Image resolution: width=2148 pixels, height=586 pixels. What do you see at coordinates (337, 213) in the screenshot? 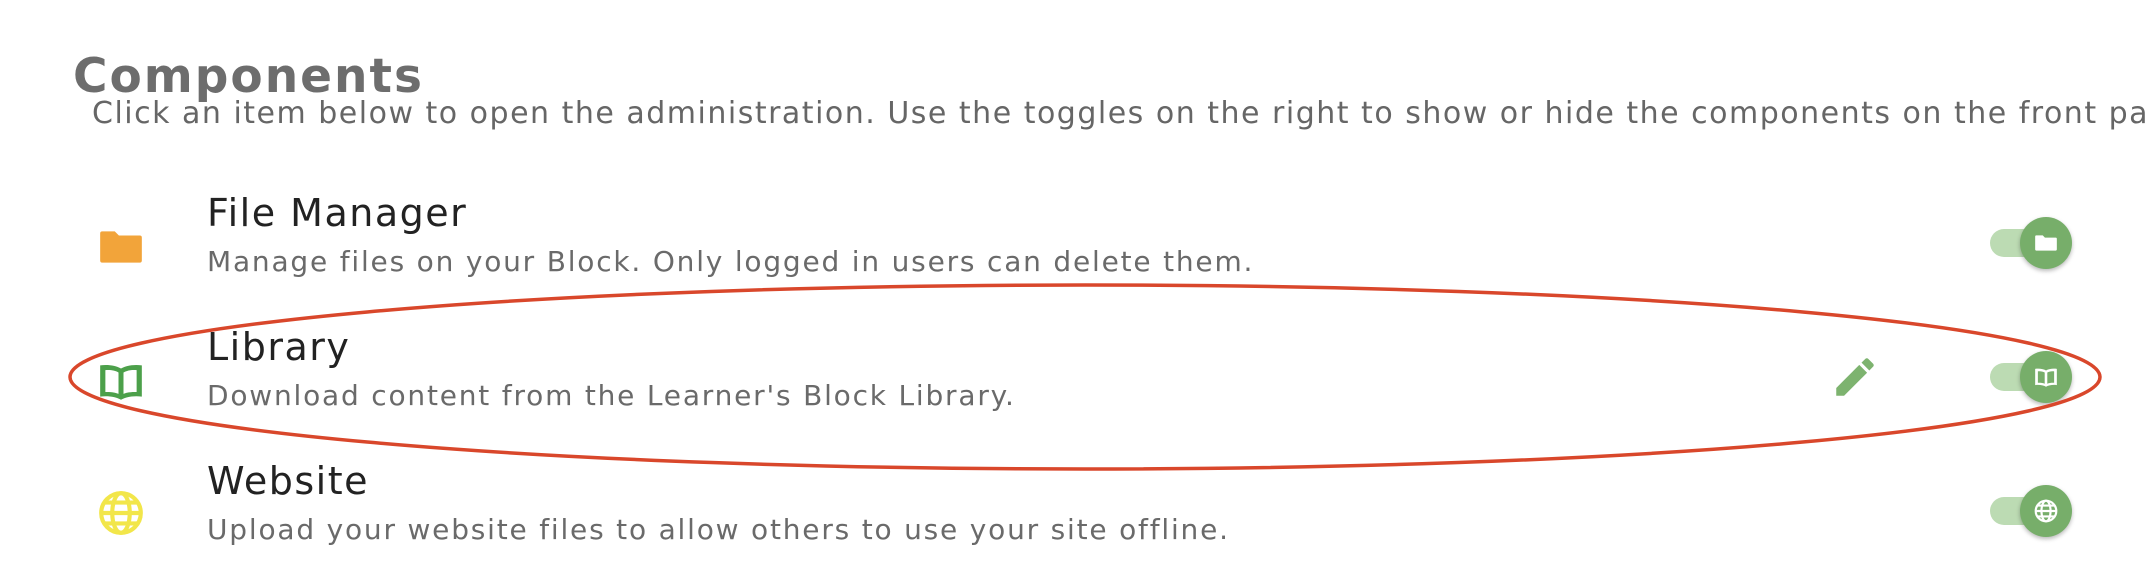
I see `component-title: File Manager` at bounding box center [337, 213].